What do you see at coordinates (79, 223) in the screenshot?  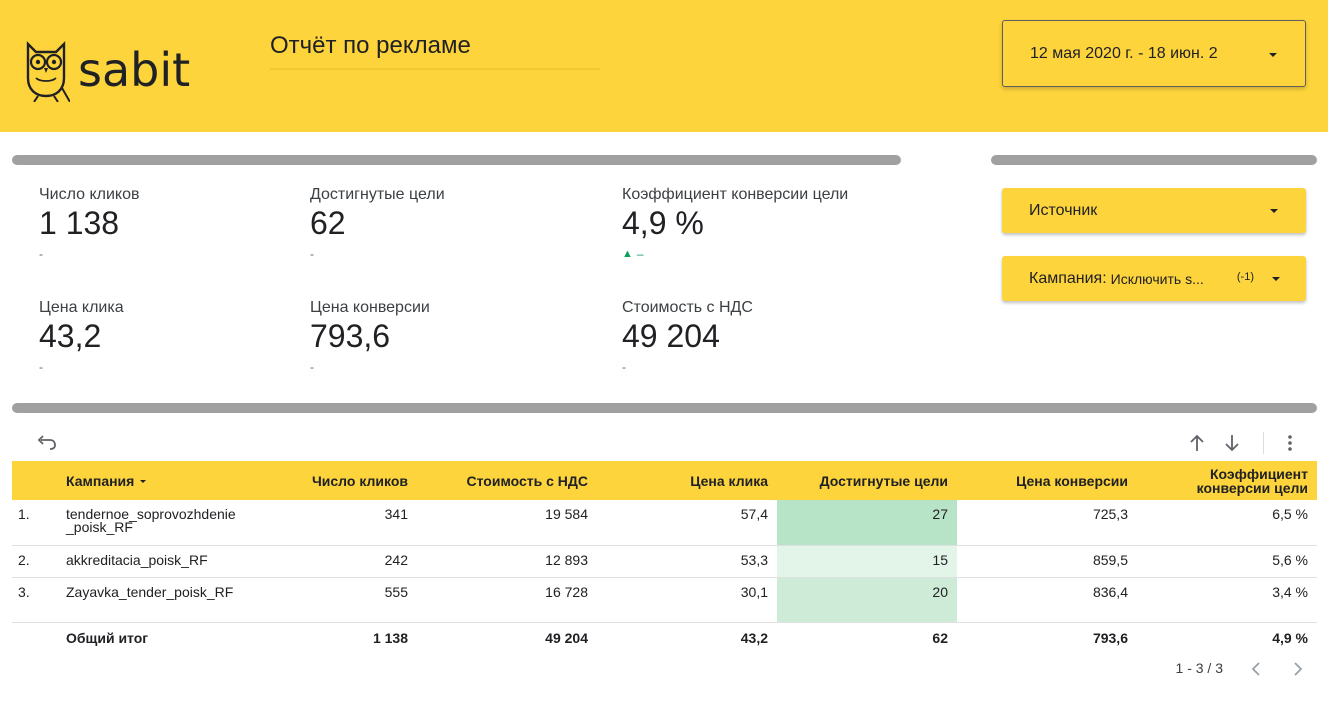 I see `scorecard-value: 1 138` at bounding box center [79, 223].